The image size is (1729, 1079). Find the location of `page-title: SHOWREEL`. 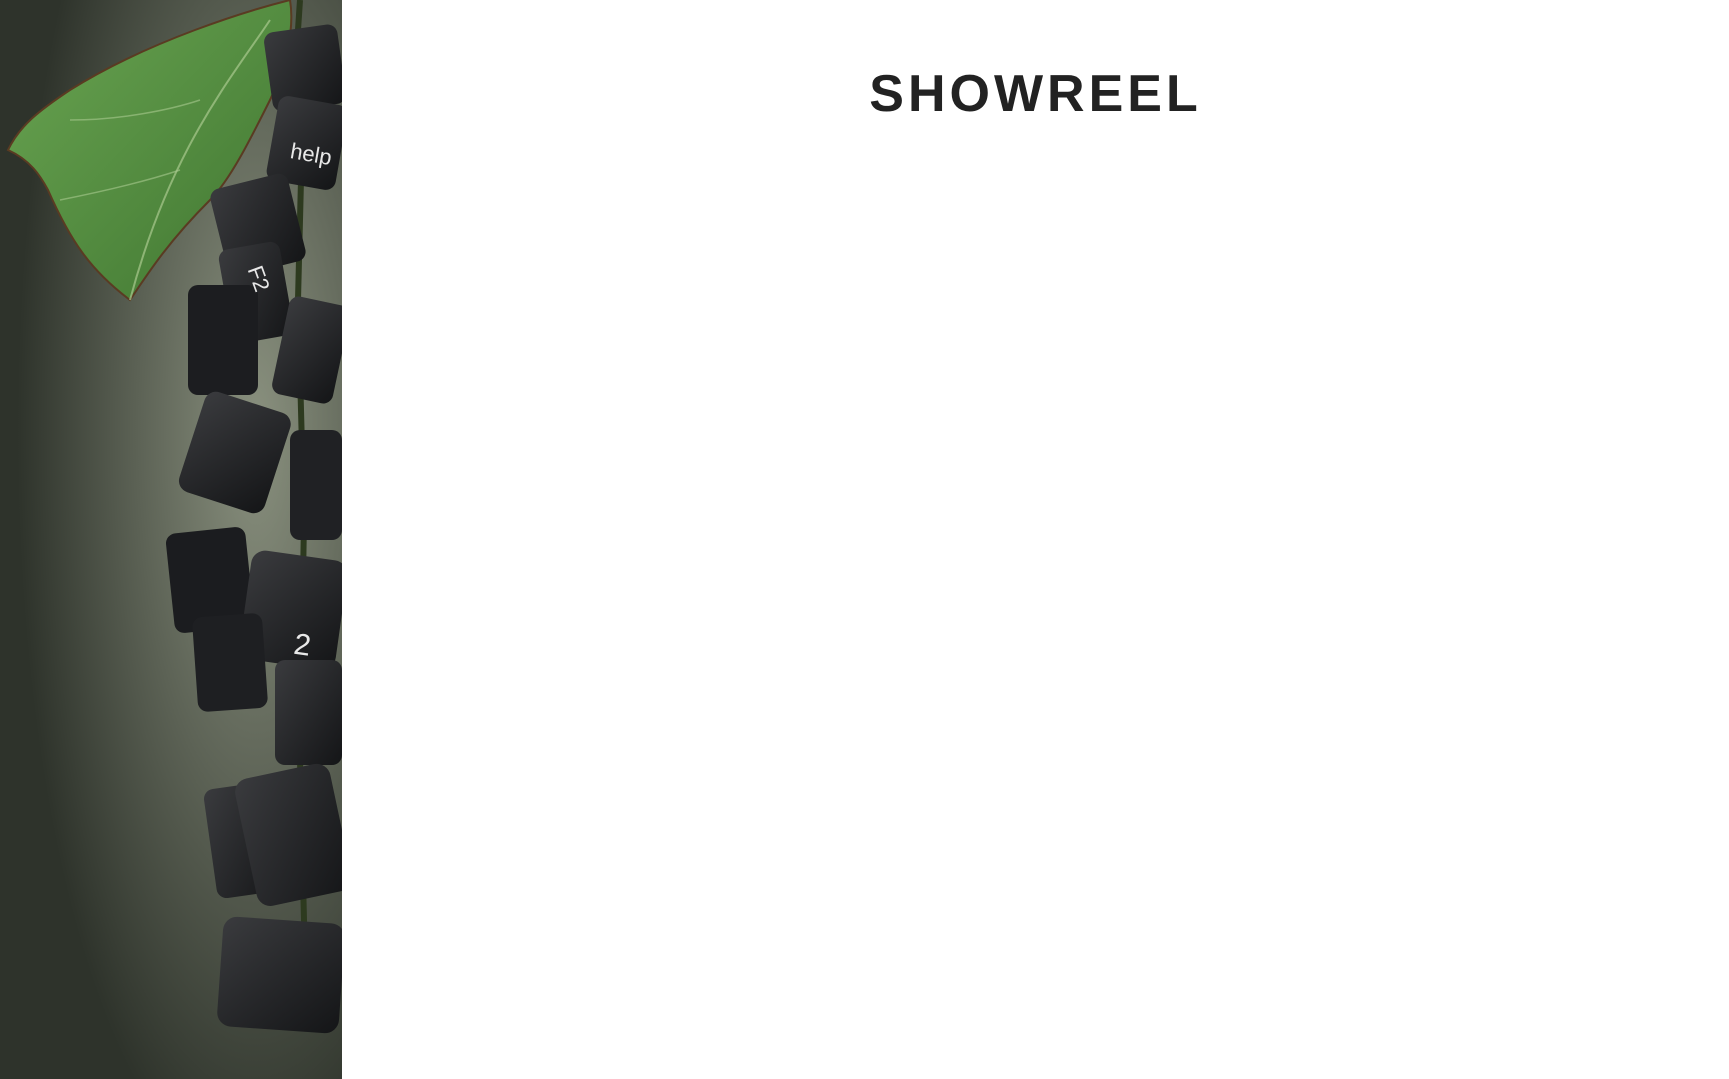

page-title: SHOWREEL is located at coordinates (1035, 94).